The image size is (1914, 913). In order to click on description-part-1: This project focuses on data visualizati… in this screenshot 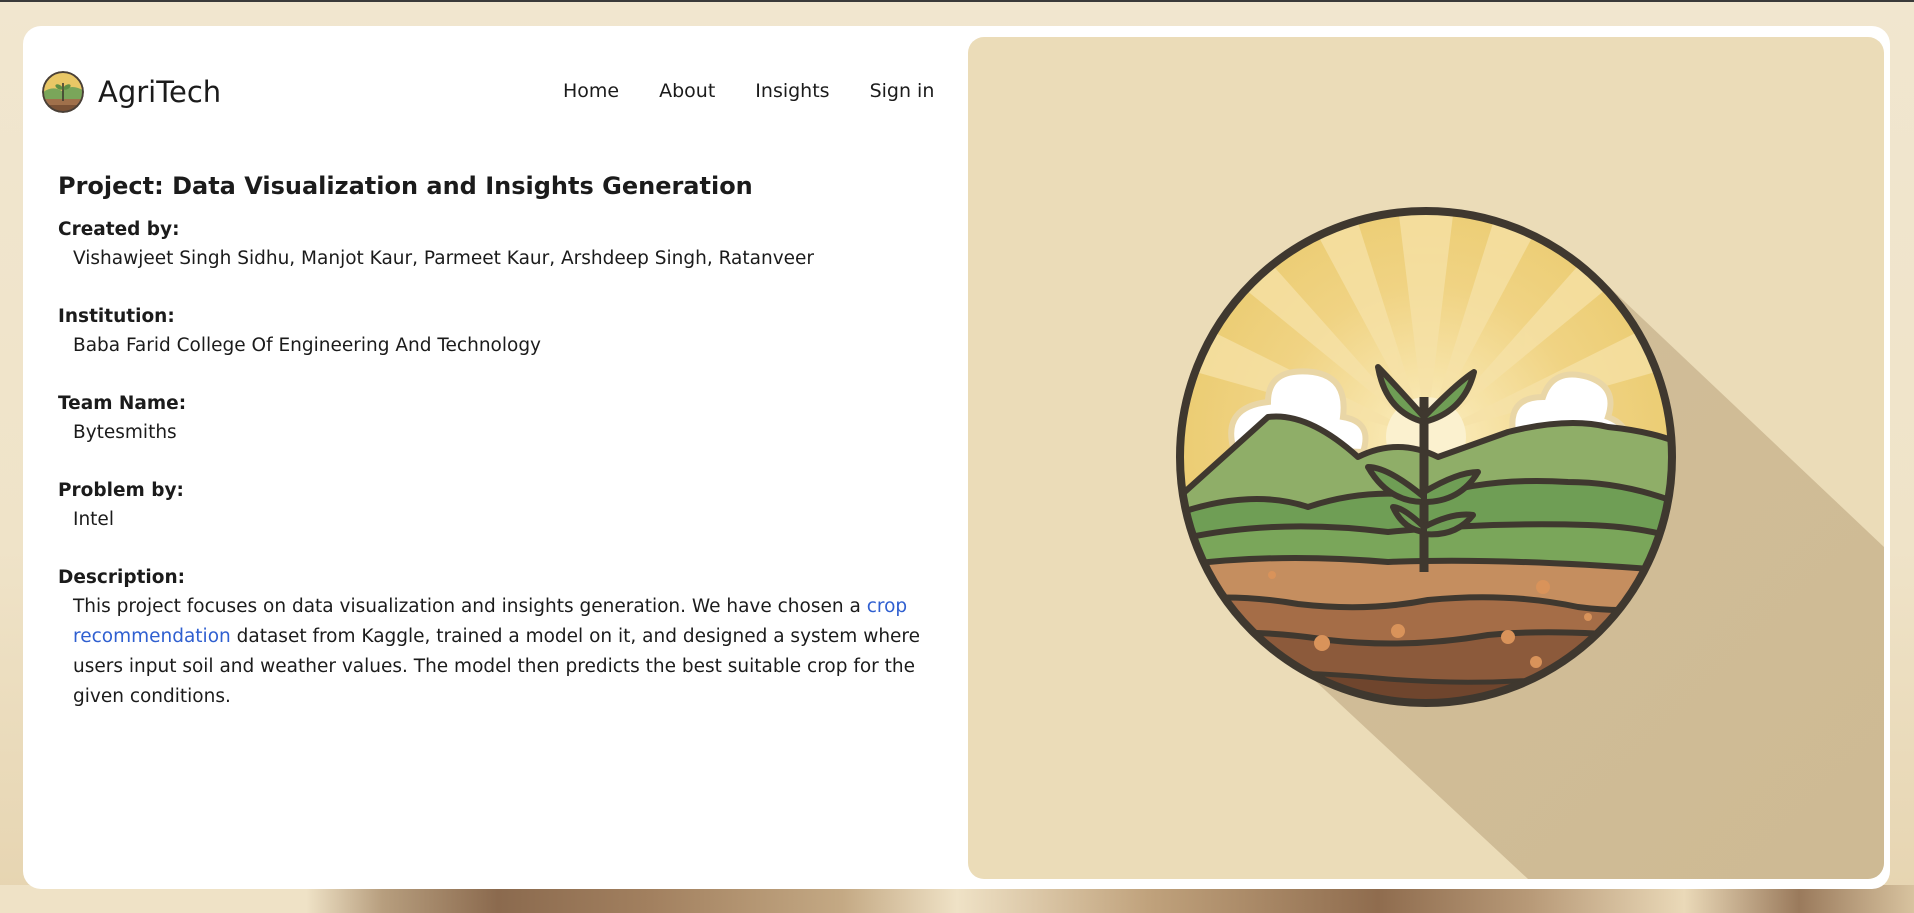, I will do `click(470, 606)`.